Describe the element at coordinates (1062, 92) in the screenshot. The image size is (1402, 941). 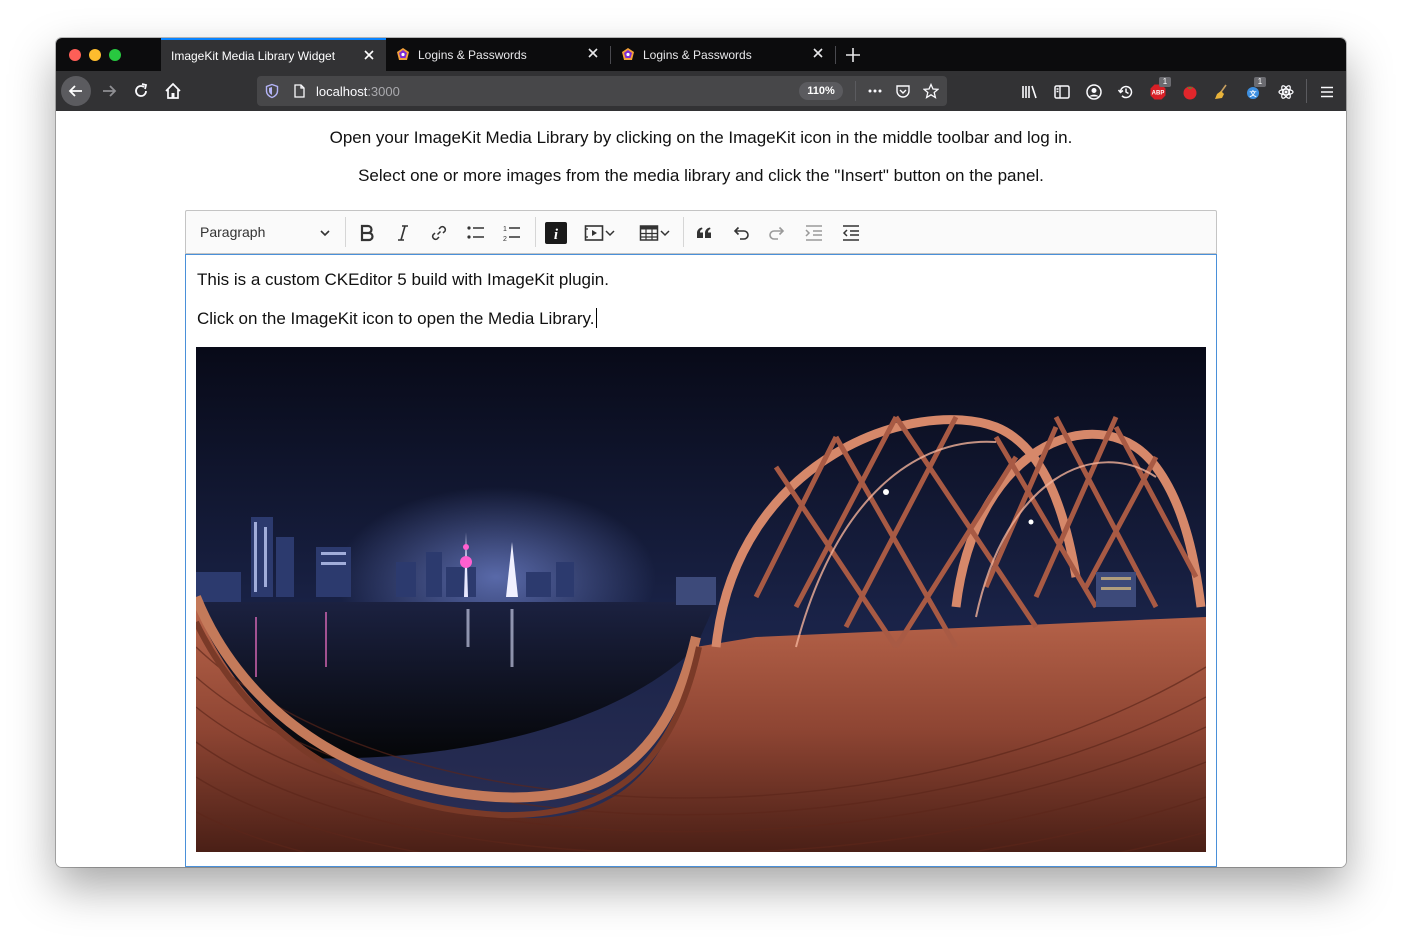
I see `sidebar-icon` at that location.